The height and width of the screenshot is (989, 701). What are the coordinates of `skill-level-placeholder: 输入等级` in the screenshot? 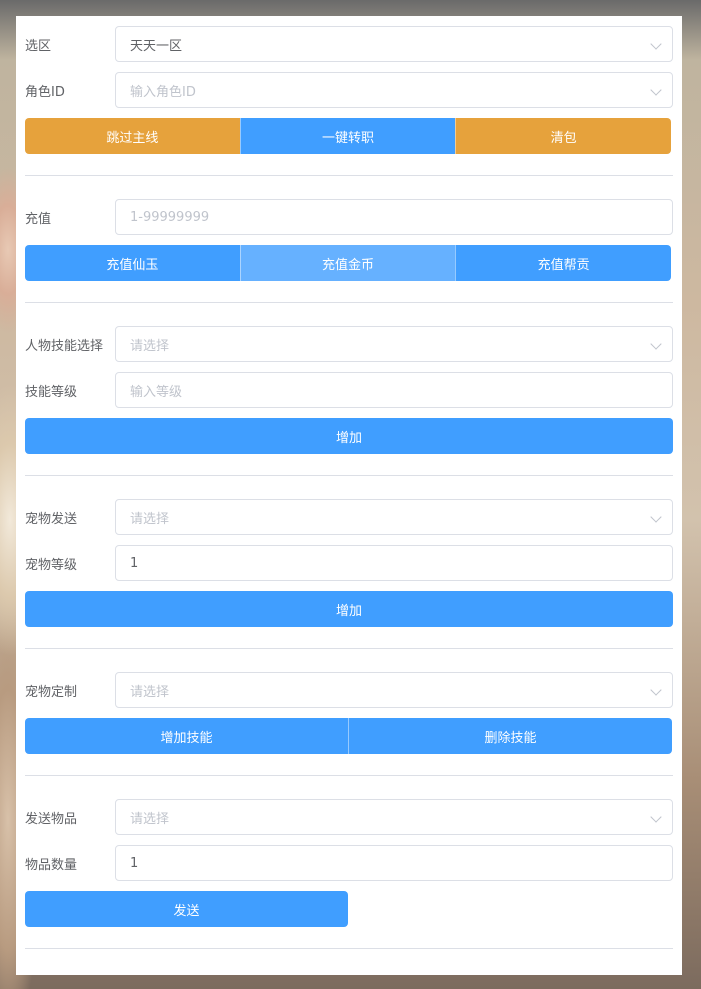 It's located at (156, 392).